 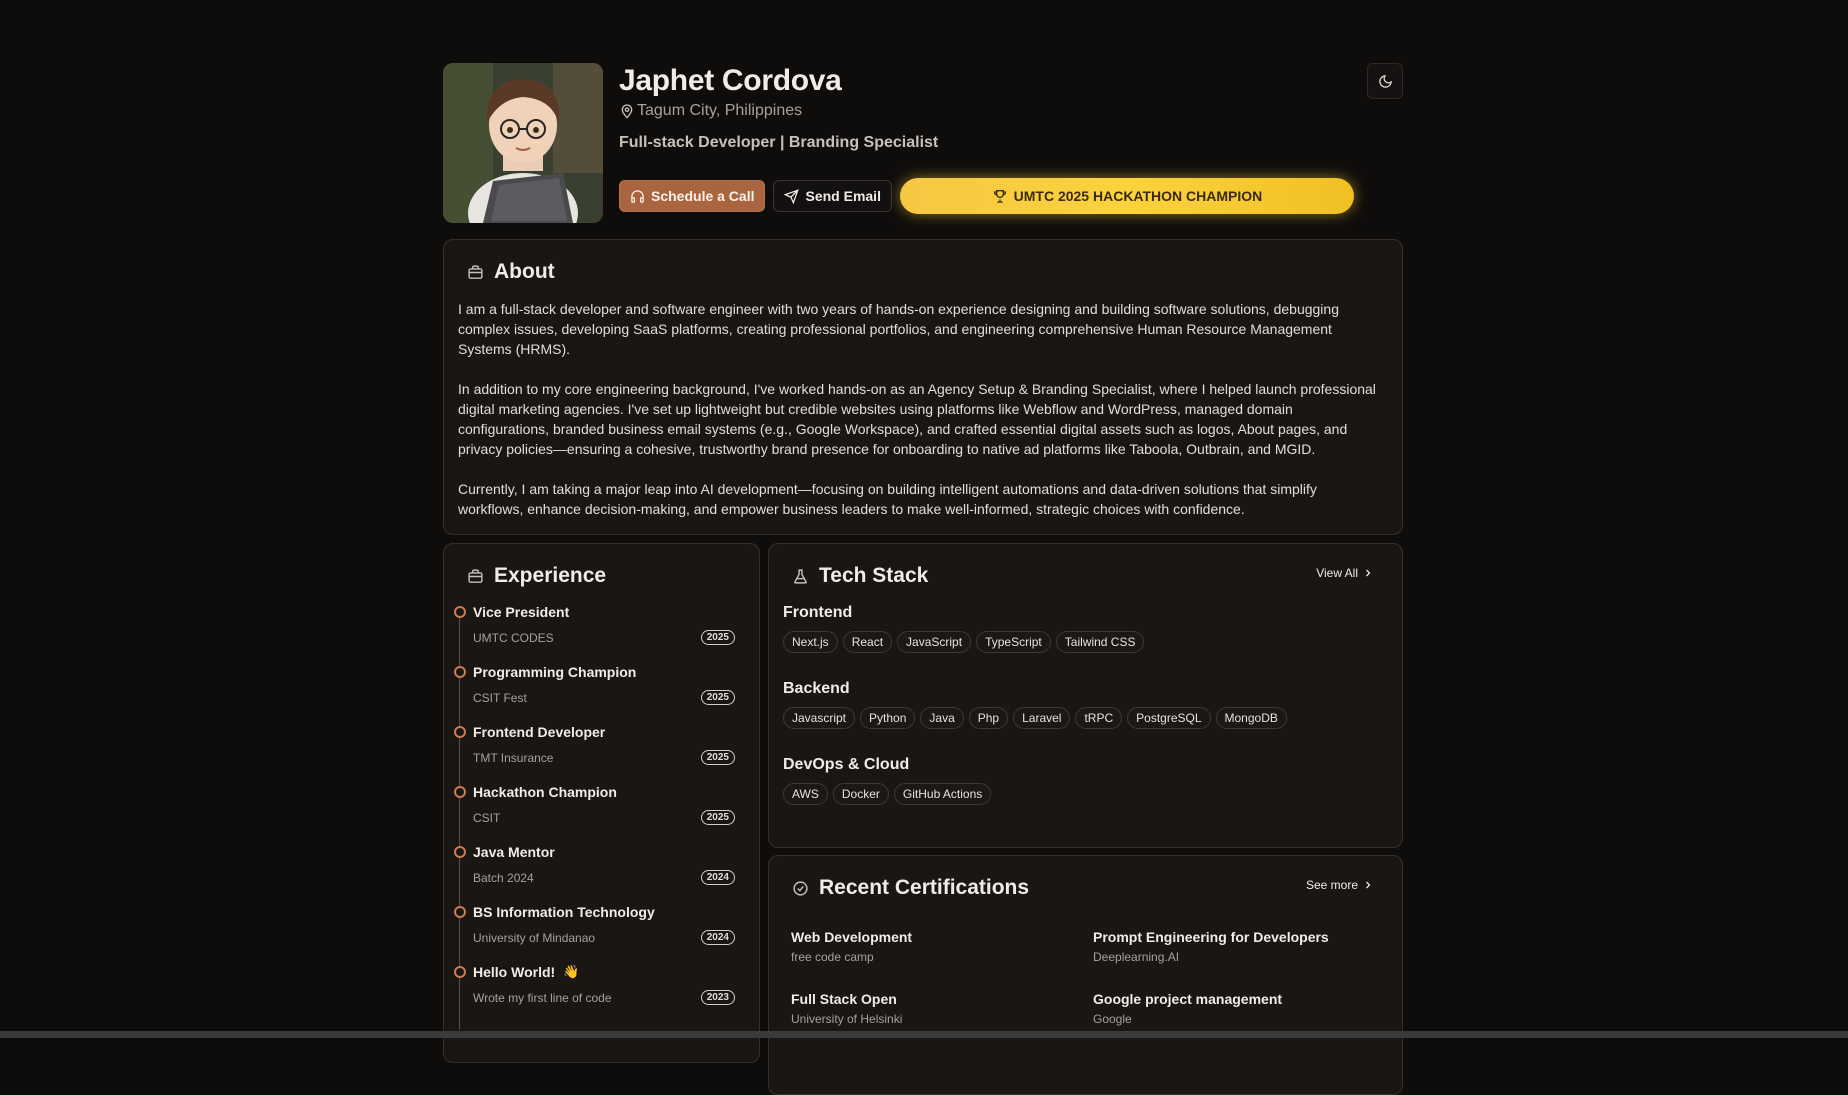 I want to click on badge-check-icon, so click(x=800, y=888).